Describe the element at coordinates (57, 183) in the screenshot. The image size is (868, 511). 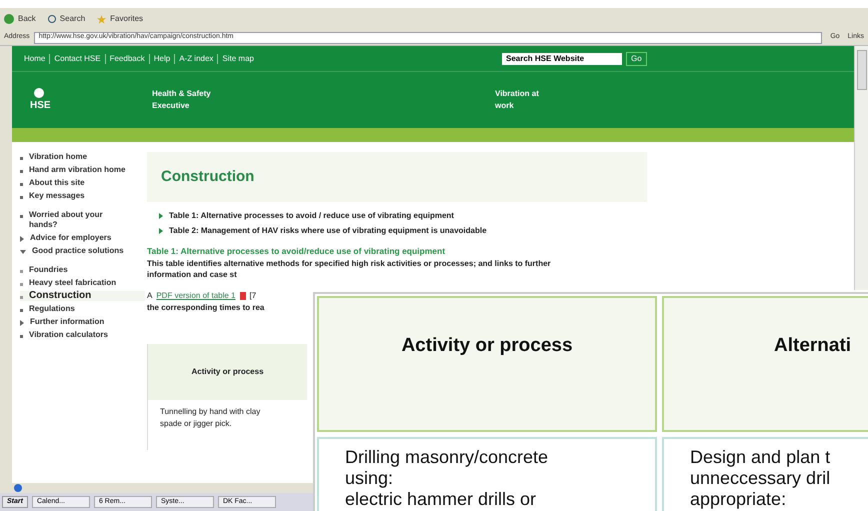
I see `sidebar-link: About this site` at that location.